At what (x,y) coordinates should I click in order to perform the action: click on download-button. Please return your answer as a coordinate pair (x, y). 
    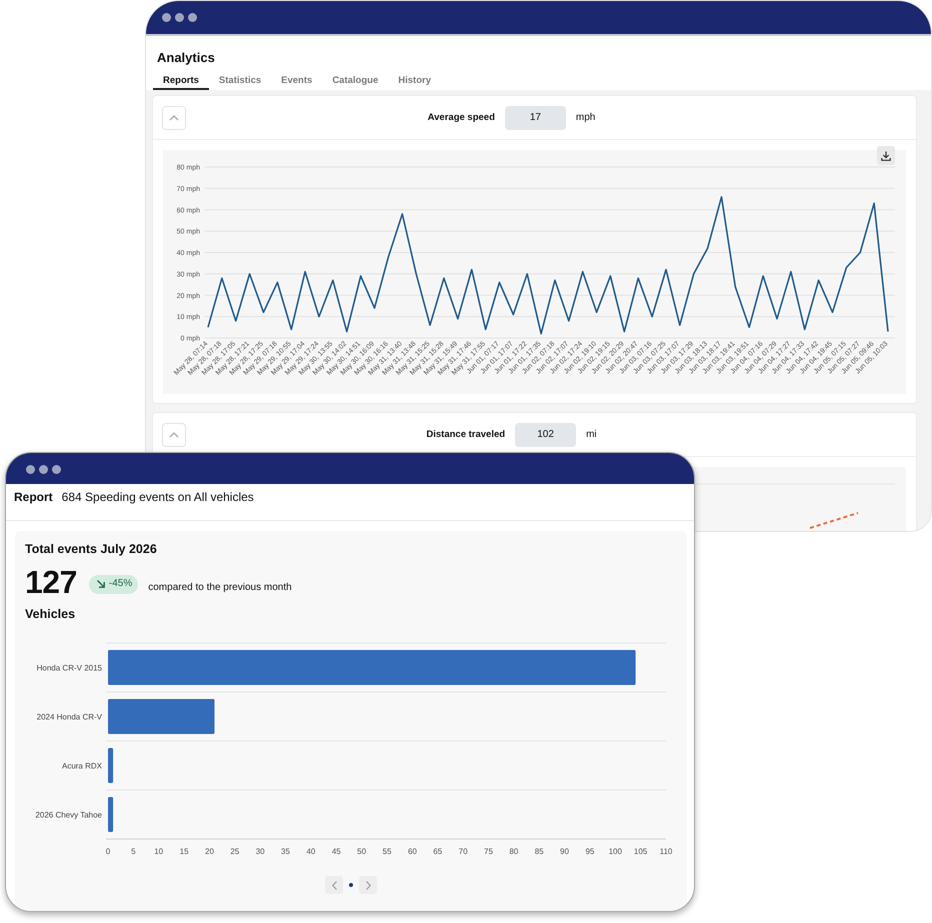
    Looking at the image, I should click on (886, 155).